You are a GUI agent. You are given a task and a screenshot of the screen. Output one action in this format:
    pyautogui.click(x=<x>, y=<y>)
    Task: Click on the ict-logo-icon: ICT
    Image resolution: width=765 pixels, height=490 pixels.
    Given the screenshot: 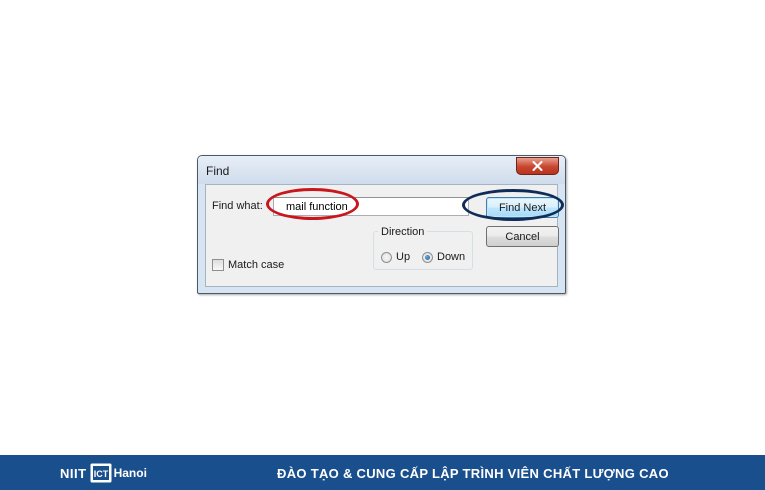 What is the action you would take?
    pyautogui.click(x=101, y=473)
    